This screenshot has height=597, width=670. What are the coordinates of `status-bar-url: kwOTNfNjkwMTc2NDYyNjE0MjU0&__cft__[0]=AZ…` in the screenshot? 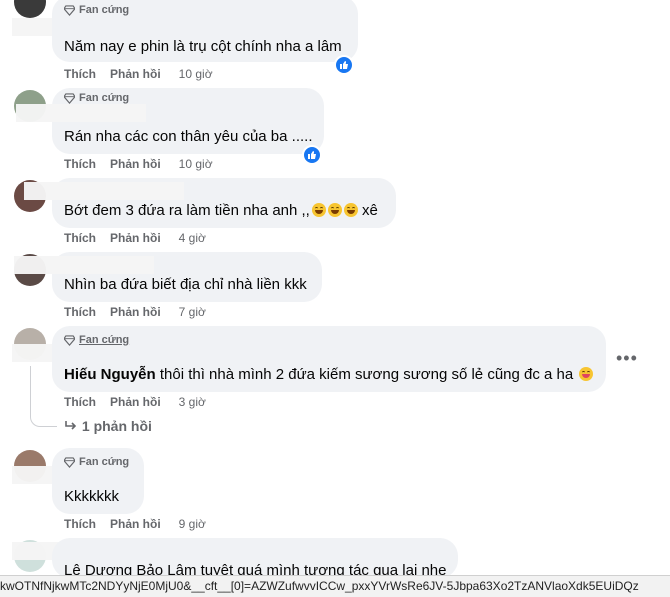 It's located at (335, 586).